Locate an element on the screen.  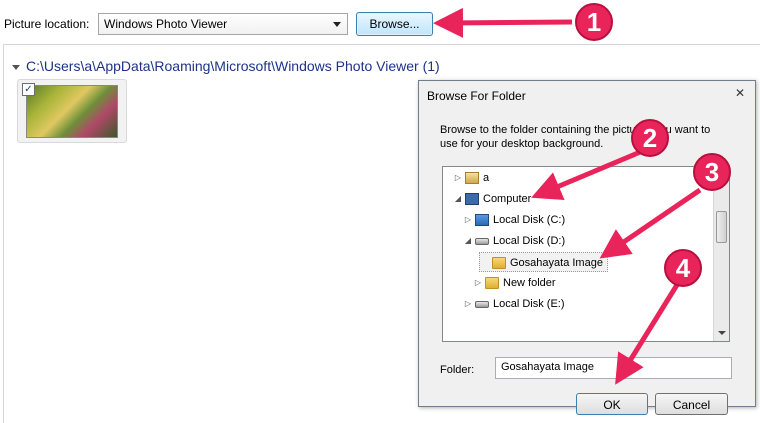
tree-item-gosahayata-image: Gosahayata Image is located at coordinates (543, 262).